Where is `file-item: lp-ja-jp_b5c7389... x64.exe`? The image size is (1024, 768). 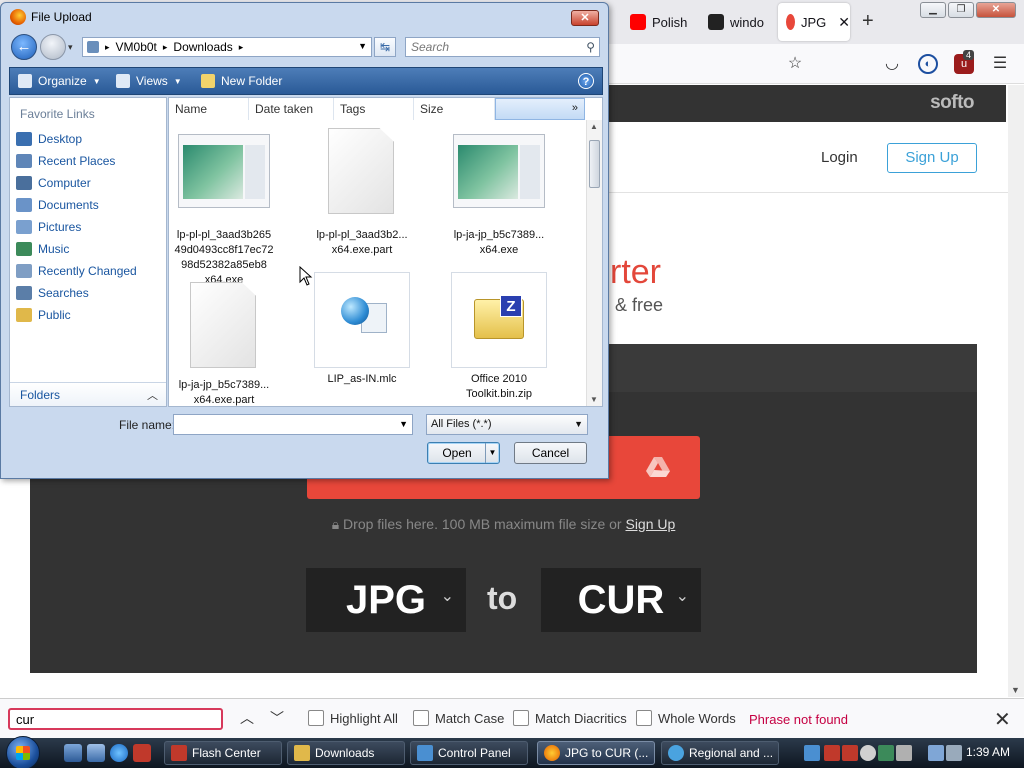
file-item: lp-ja-jp_b5c7389... x64.exe is located at coordinates (499, 193).